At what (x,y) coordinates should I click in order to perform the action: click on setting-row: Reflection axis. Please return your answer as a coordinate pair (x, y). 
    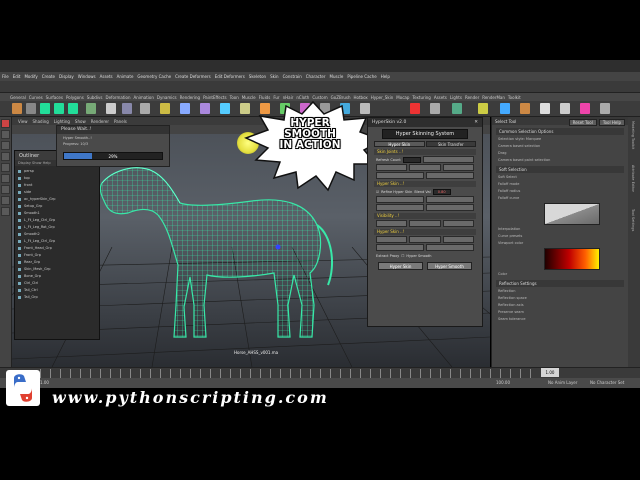
    Looking at the image, I should click on (560, 305).